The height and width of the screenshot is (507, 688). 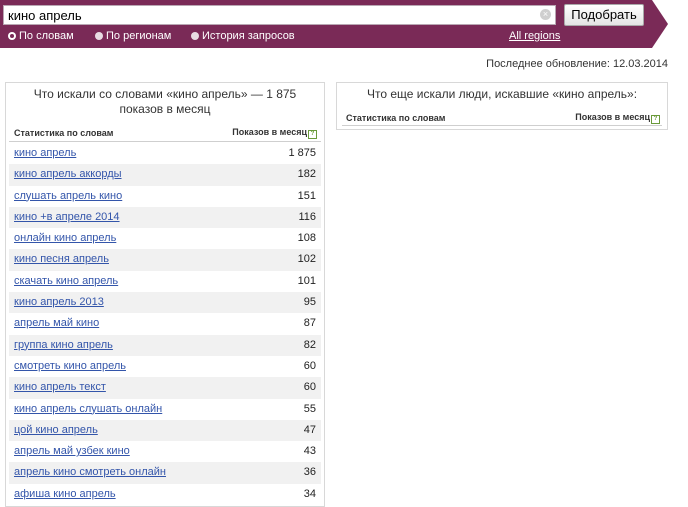 I want to click on clear-icon: ×, so click(x=545, y=14).